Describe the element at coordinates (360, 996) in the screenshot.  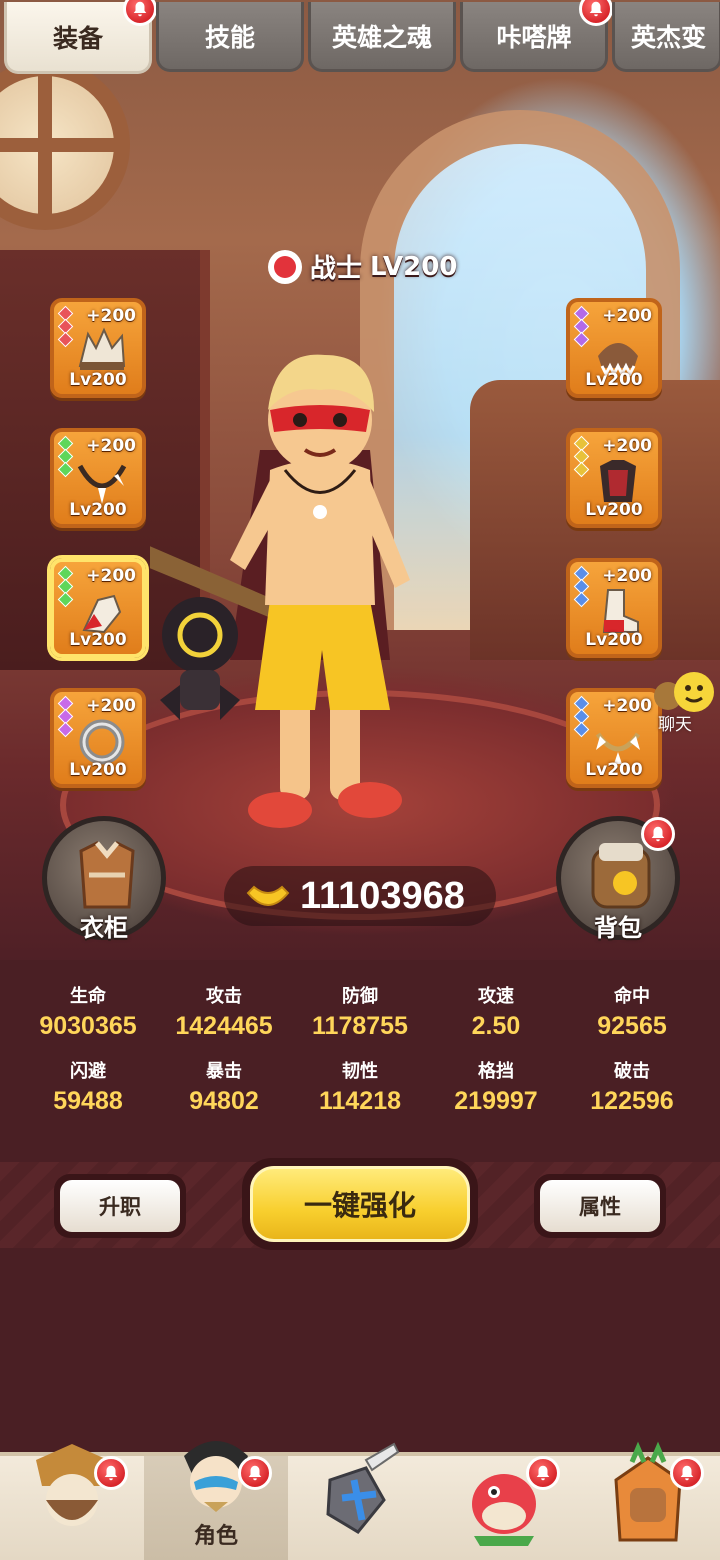
I see `stat-name: 防御` at that location.